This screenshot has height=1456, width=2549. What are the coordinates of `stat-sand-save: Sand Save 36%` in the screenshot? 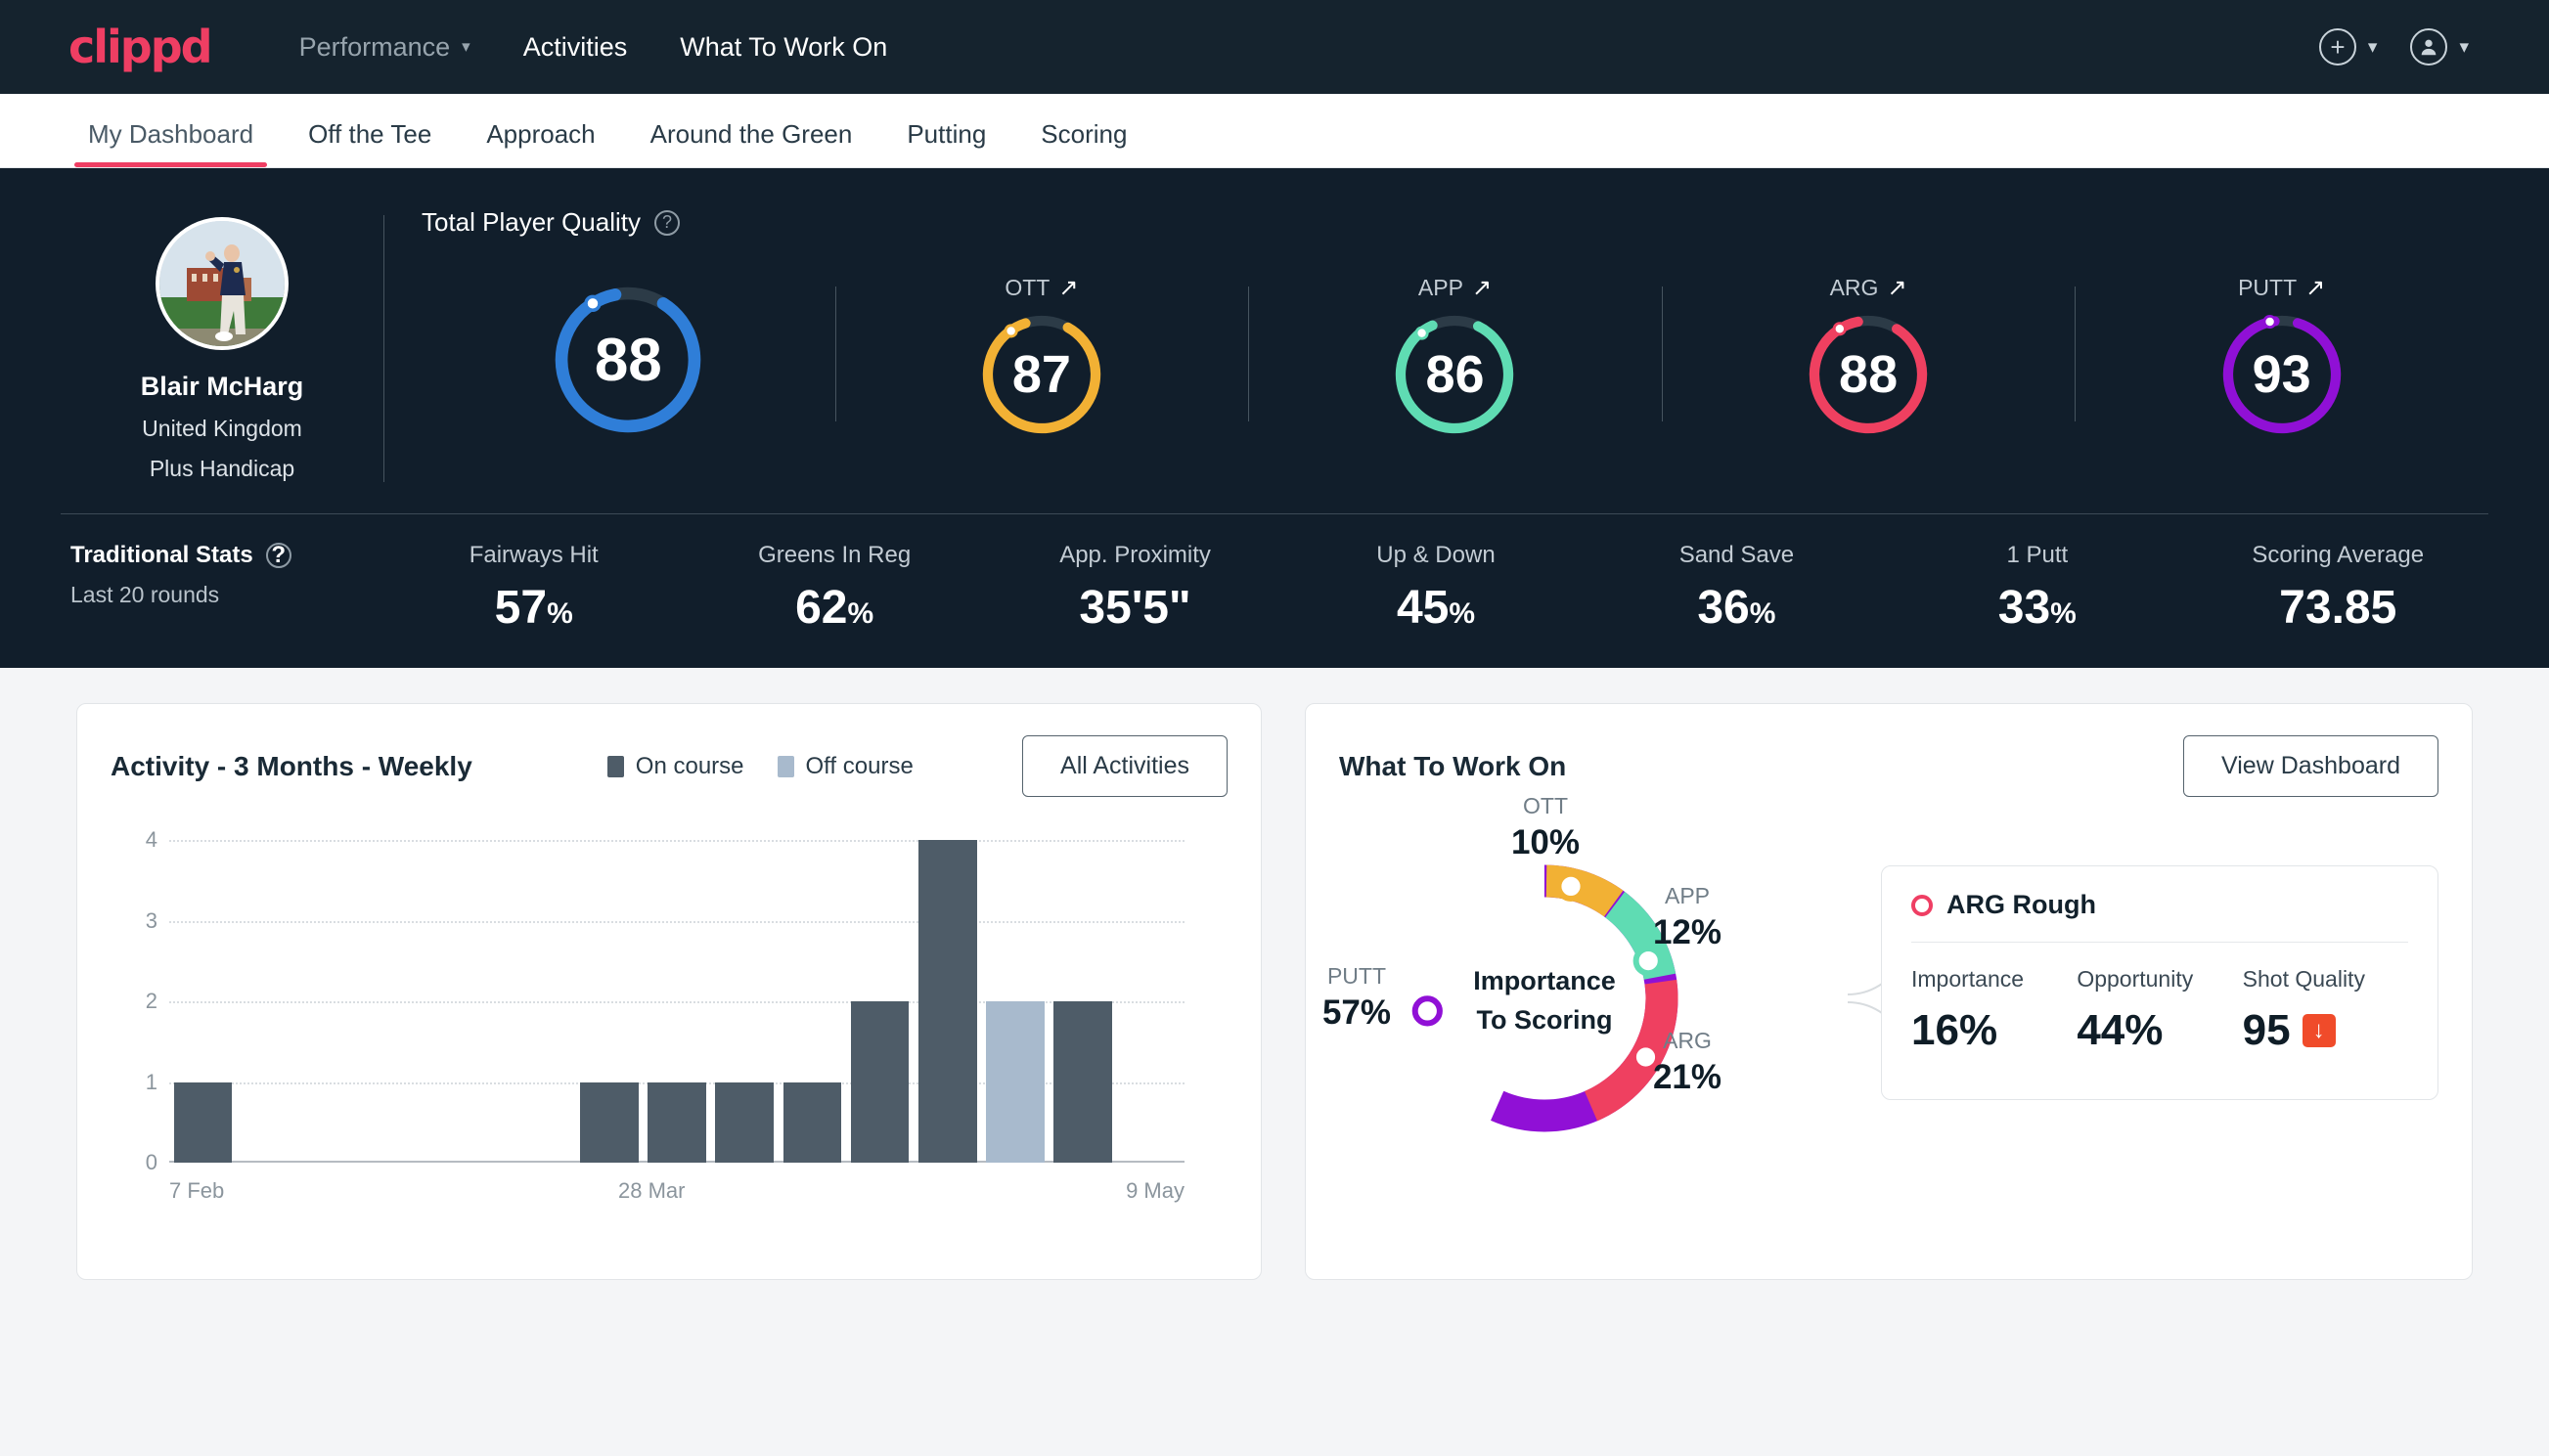 It's located at (1737, 588).